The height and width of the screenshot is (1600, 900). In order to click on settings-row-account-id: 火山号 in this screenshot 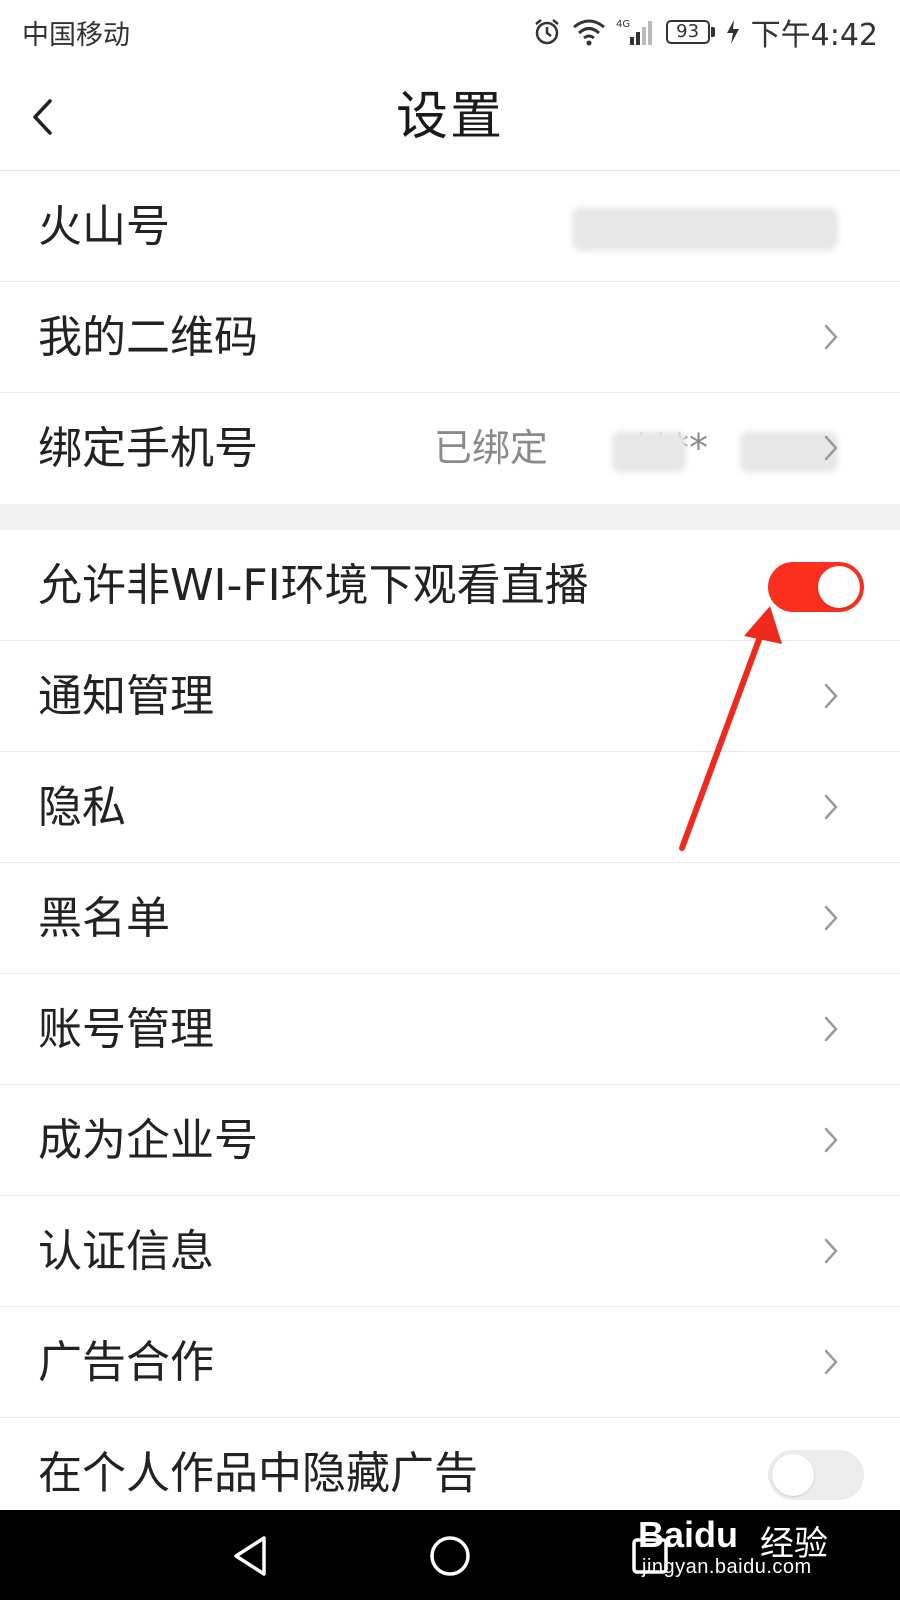, I will do `click(450, 226)`.